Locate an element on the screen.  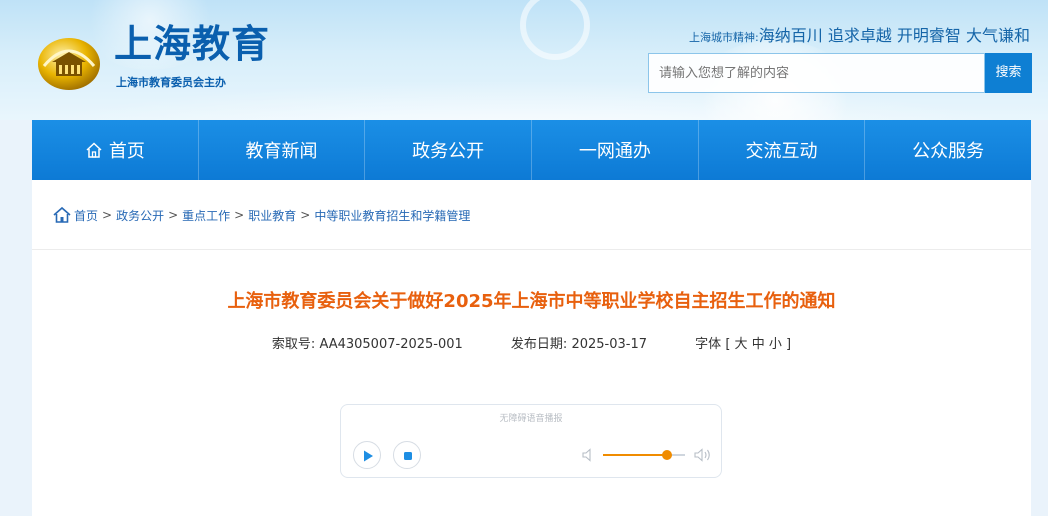
header-decoration is located at coordinates (555, 30).